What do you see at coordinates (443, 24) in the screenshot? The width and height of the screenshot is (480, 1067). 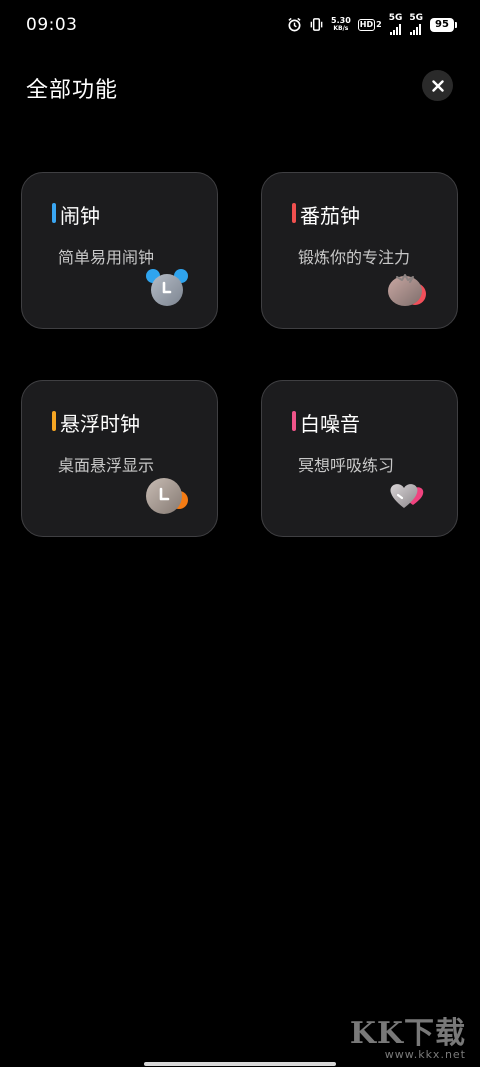 I see `battery-indicator: 95` at bounding box center [443, 24].